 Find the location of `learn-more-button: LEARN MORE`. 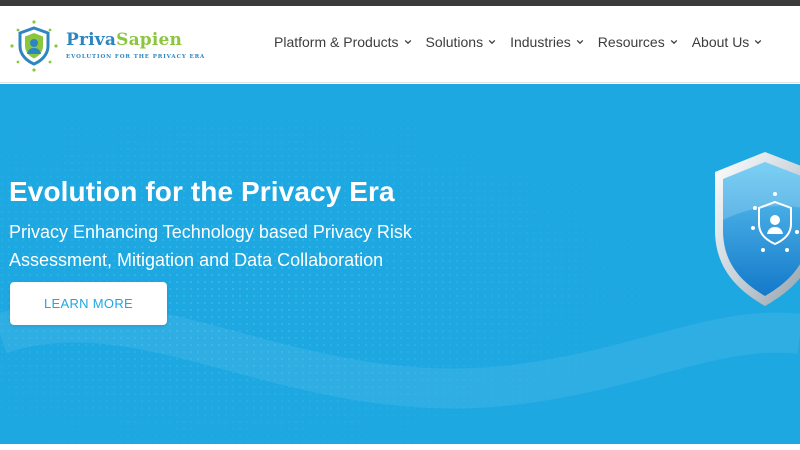

learn-more-button: LEARN MORE is located at coordinates (88, 303).